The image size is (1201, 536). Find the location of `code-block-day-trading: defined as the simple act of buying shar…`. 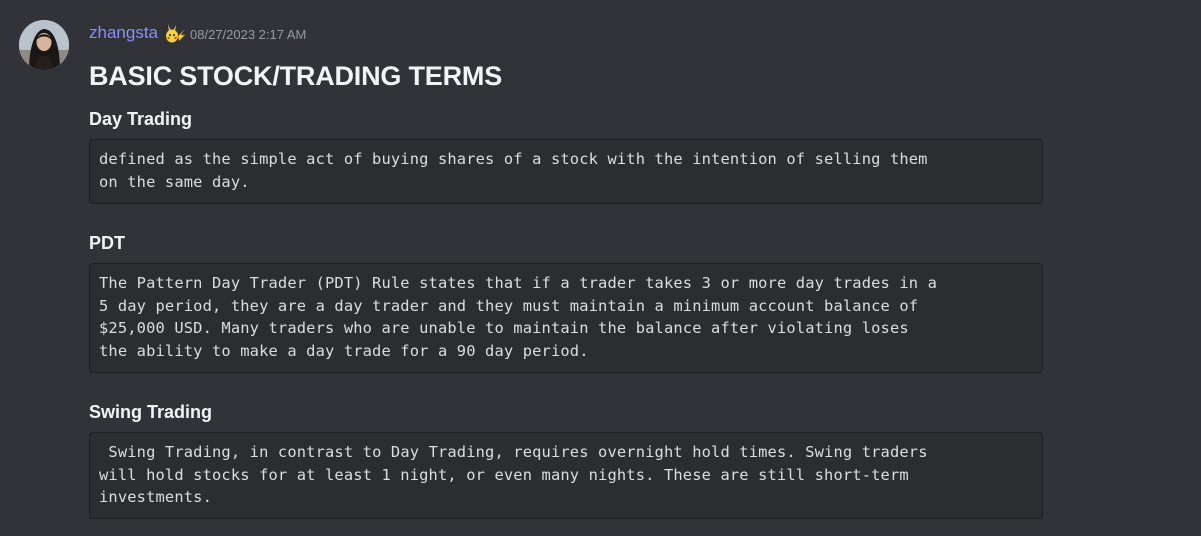

code-block-day-trading: defined as the simple act of buying shar… is located at coordinates (566, 171).